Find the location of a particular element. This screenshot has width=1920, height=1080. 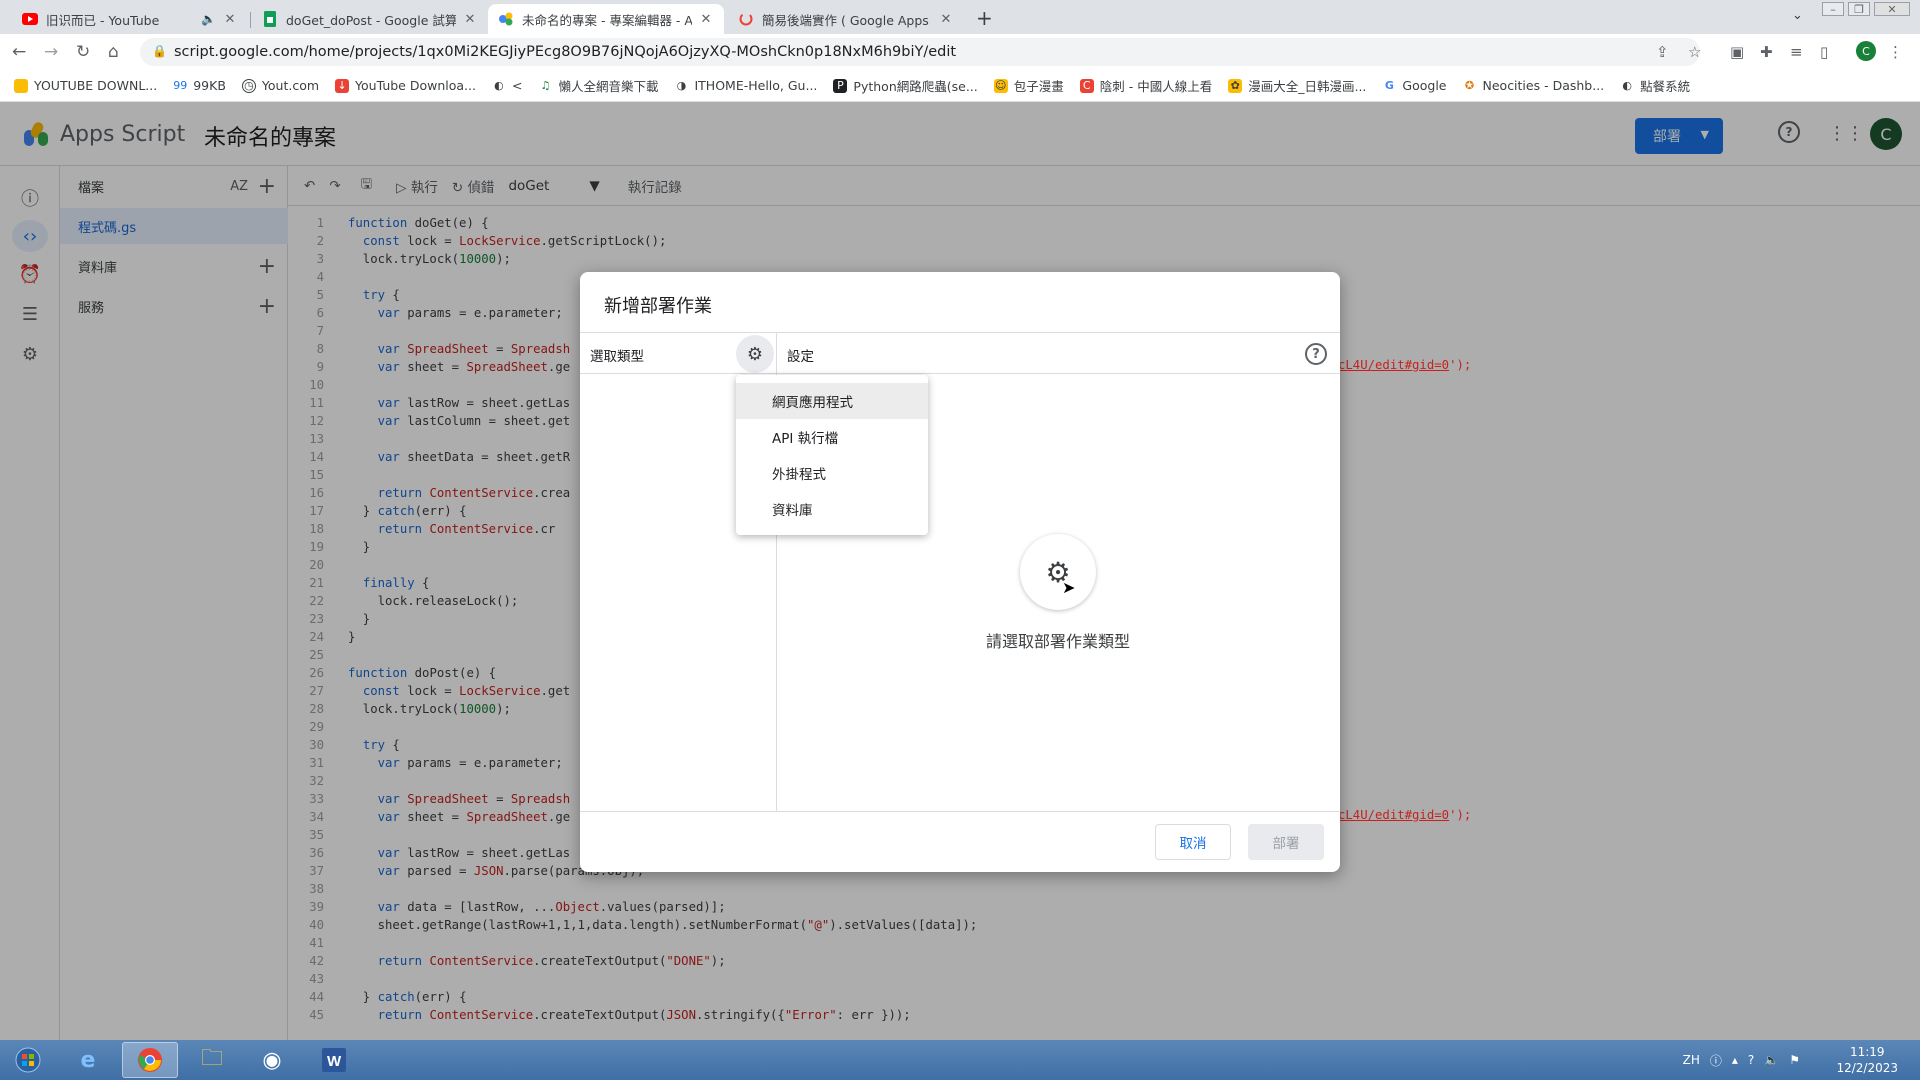

deploy-submit-button: 部署 is located at coordinates (1286, 842).